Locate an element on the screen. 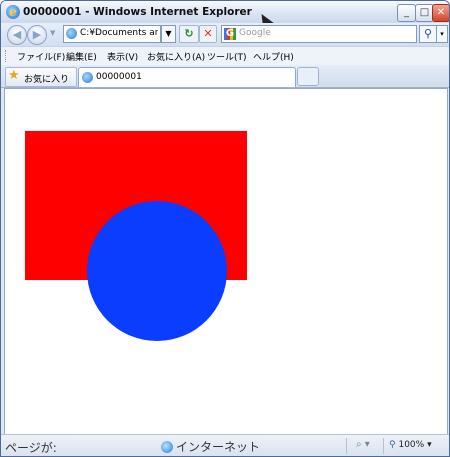  menu-edit: 編集(E) is located at coordinates (81, 56).